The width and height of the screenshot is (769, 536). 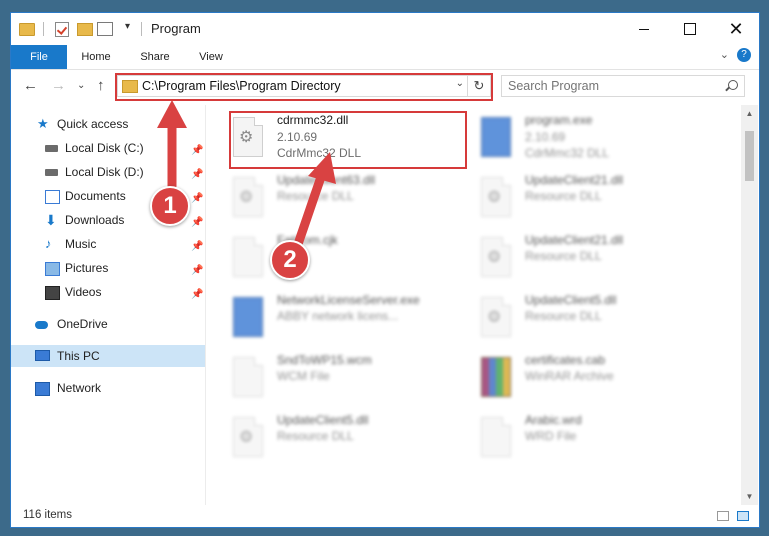 What do you see at coordinates (93, 124) in the screenshot?
I see `nav-item-label: Quick access` at bounding box center [93, 124].